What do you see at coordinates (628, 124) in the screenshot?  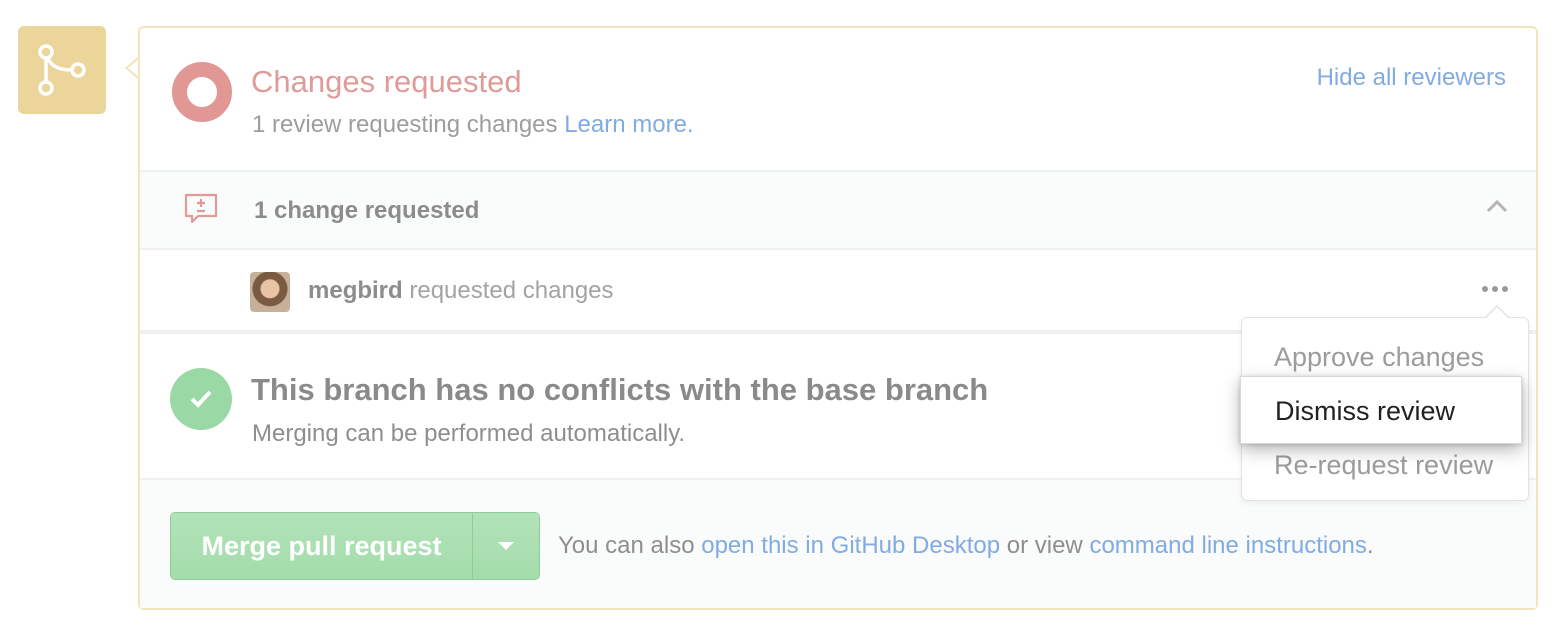 I see `learn-more-link: Learn more.` at bounding box center [628, 124].